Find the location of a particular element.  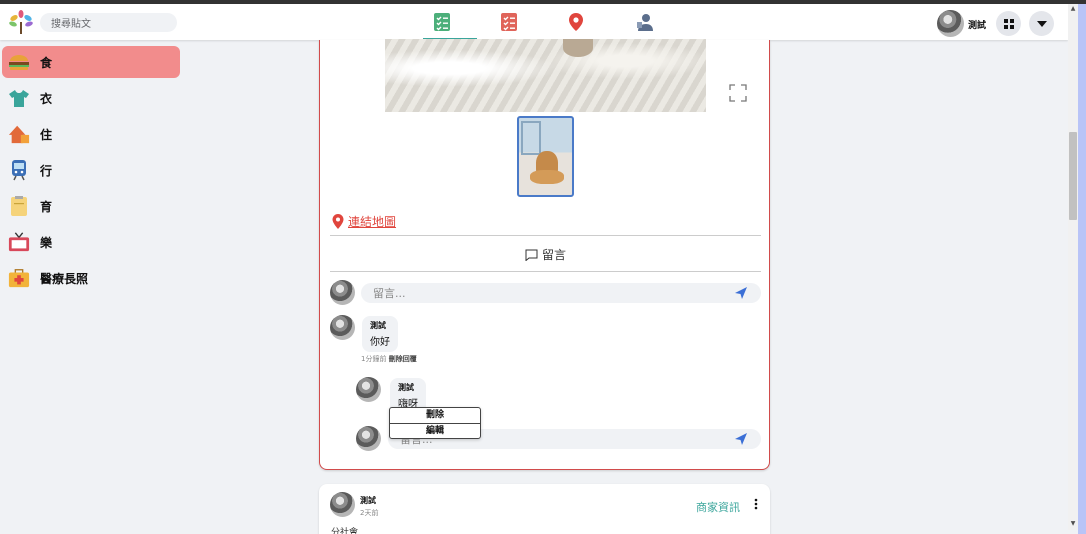

sidebar-item-label: 行 is located at coordinates (46, 170).